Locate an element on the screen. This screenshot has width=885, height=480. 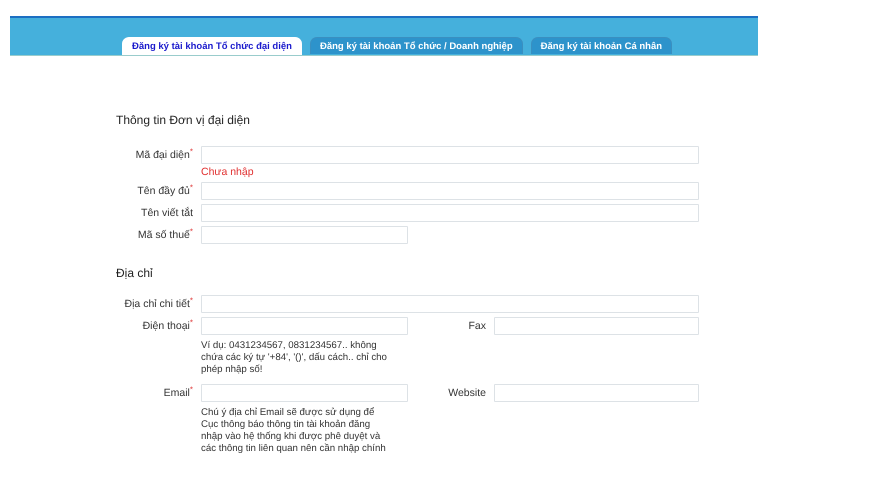
field-label: Tên đầy đủ$^{*}$ is located at coordinates (165, 190).